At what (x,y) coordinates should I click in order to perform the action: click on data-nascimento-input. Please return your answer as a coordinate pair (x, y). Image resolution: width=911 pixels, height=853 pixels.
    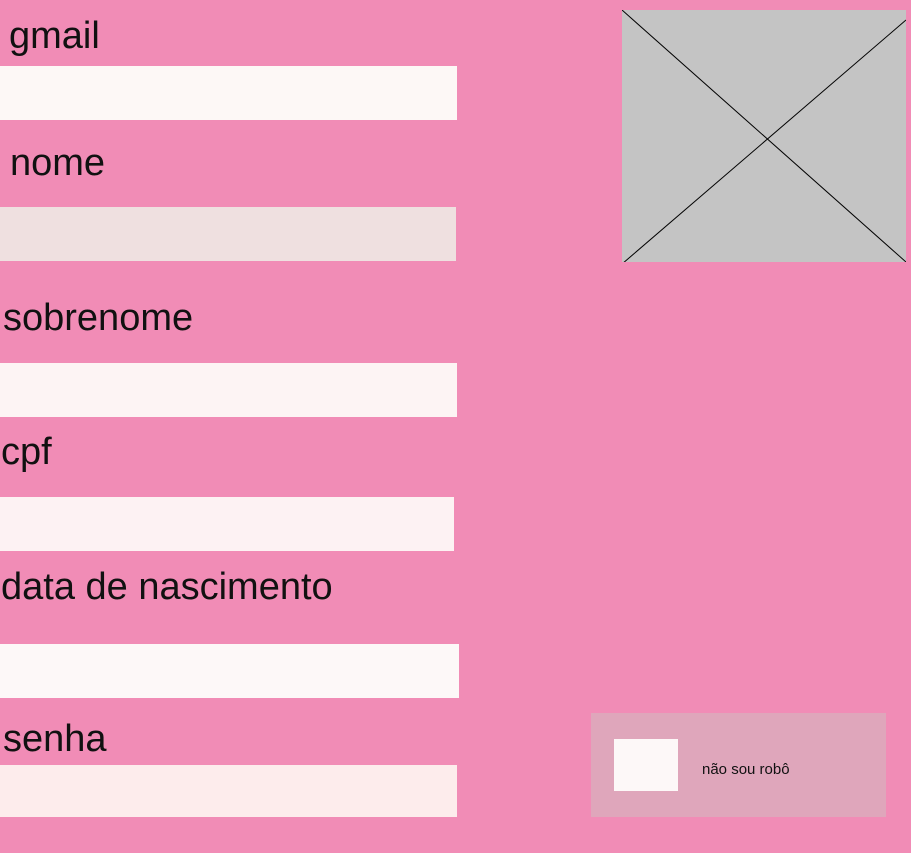
    Looking at the image, I should click on (229, 671).